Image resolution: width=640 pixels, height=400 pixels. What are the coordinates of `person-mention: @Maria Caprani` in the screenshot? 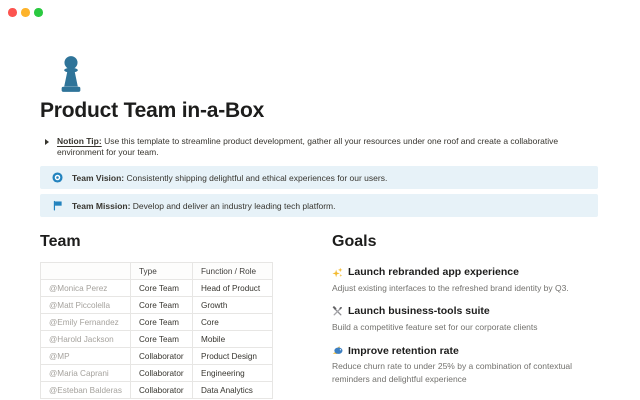 It's located at (85, 373).